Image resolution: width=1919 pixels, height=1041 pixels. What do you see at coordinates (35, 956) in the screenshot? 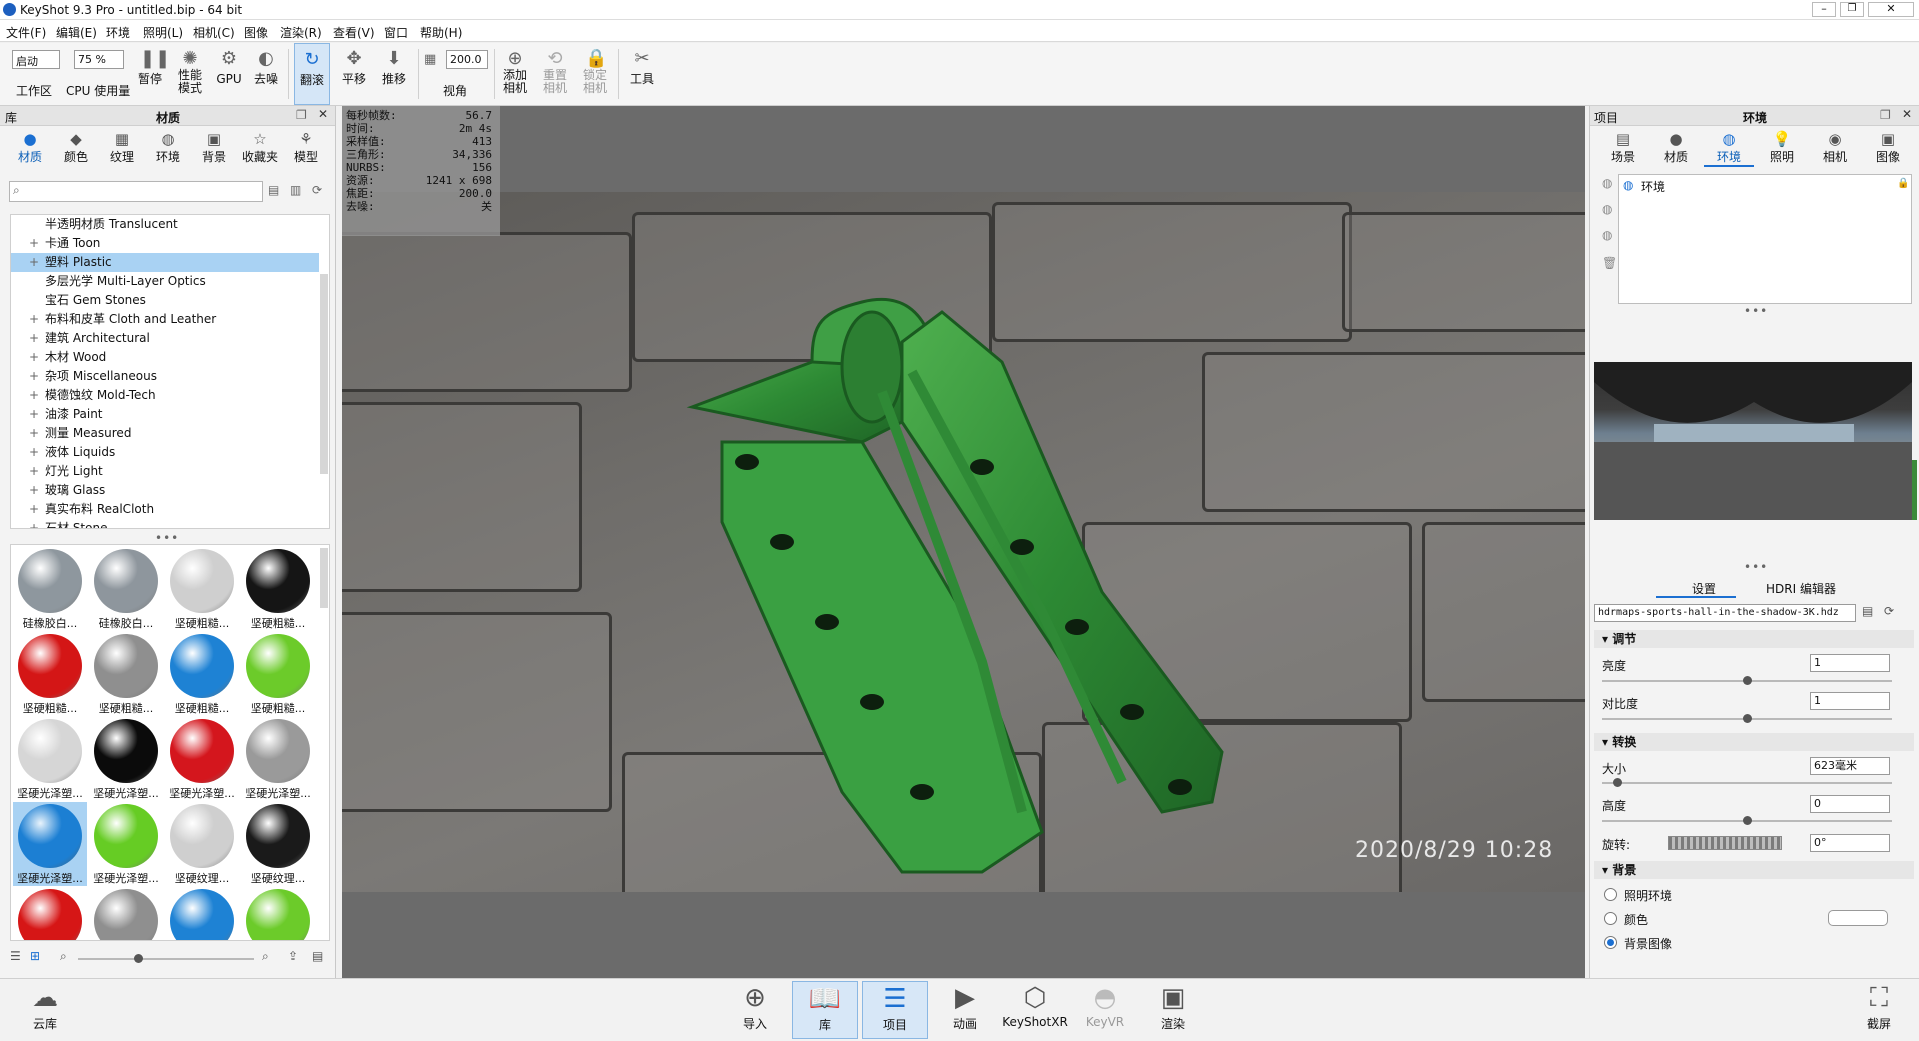
I see `grid-view-icon: ⊞` at bounding box center [35, 956].